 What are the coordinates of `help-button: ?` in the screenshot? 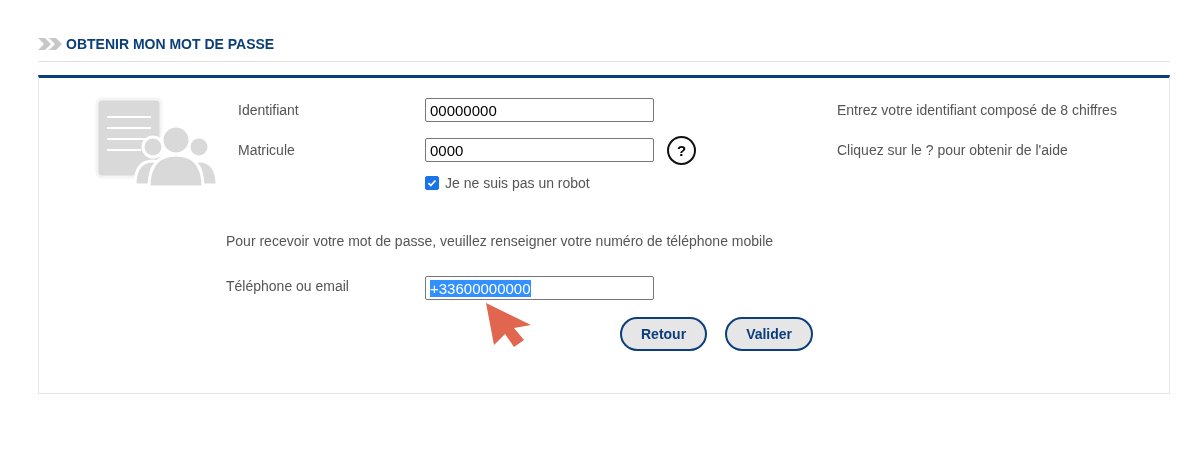 It's located at (681, 150).